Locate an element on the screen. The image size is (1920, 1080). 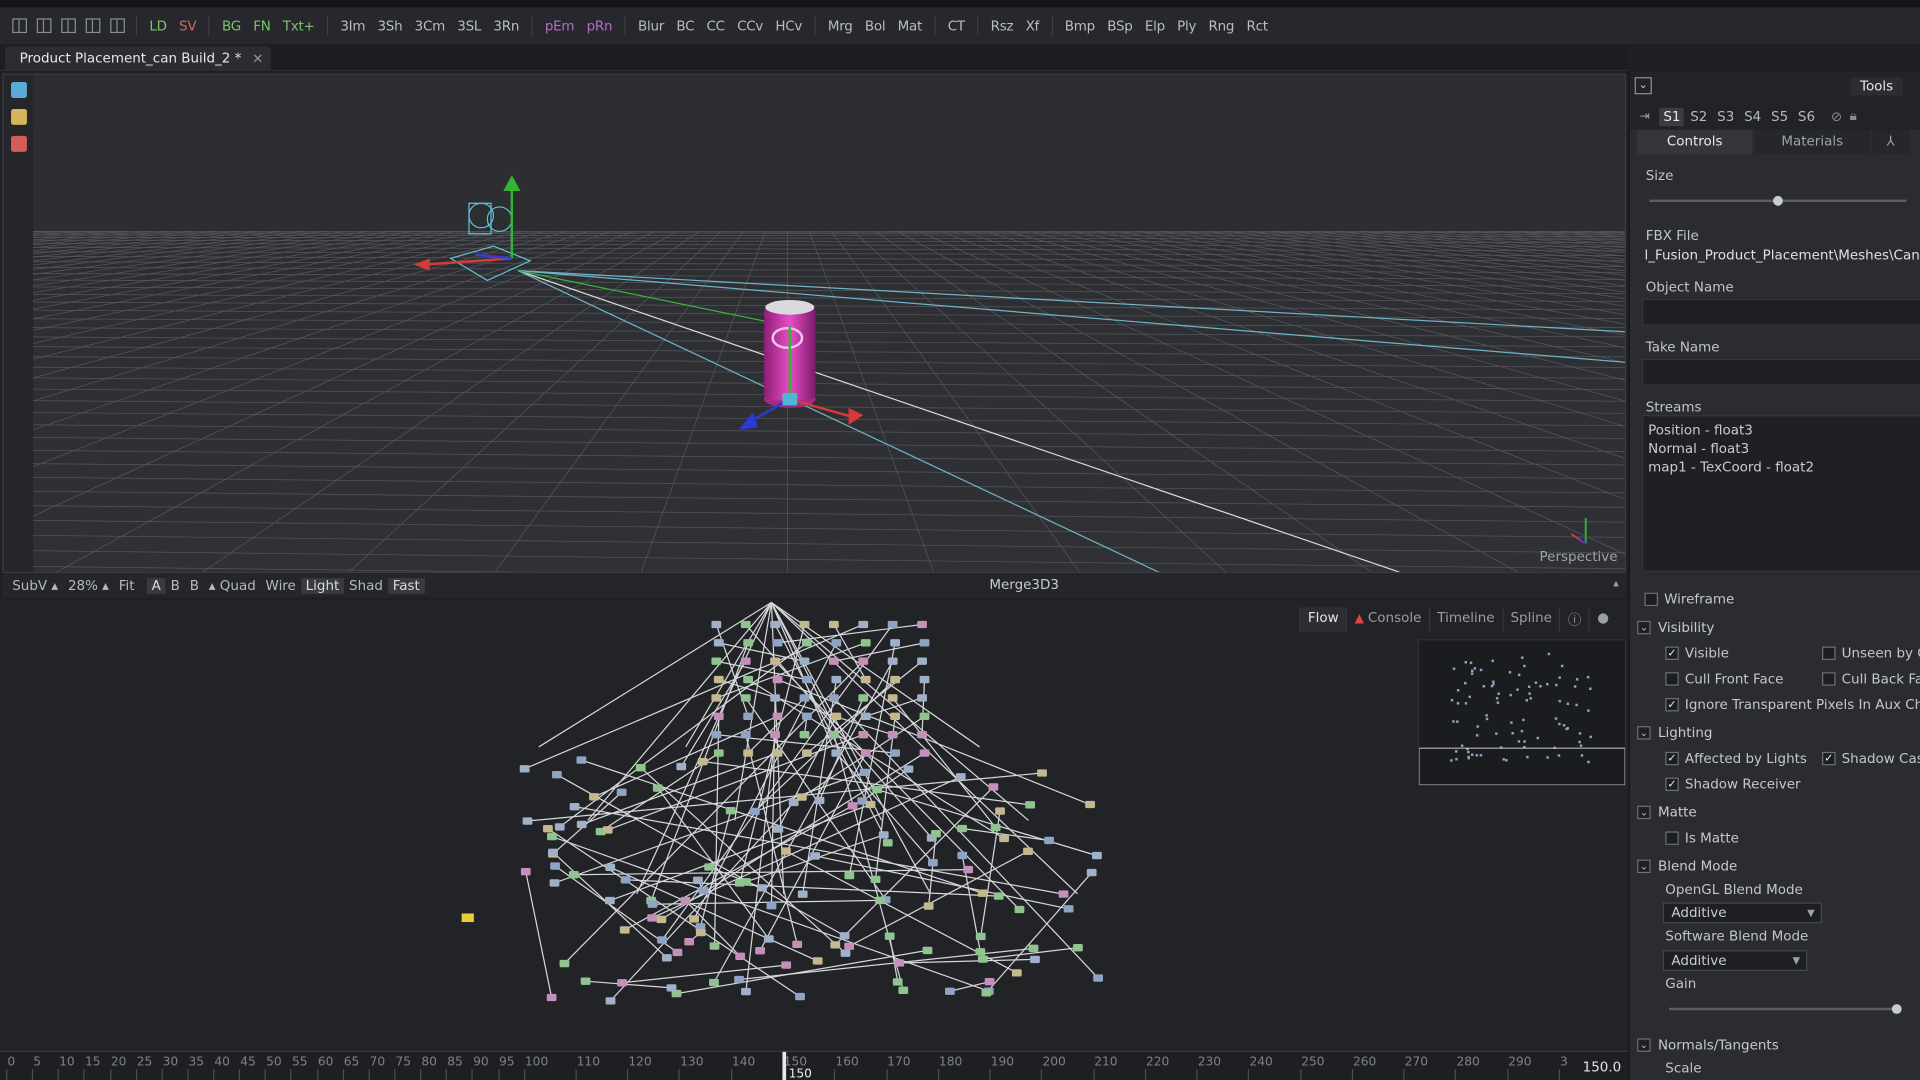
tool-button-3im: 3Im is located at coordinates (352, 26).